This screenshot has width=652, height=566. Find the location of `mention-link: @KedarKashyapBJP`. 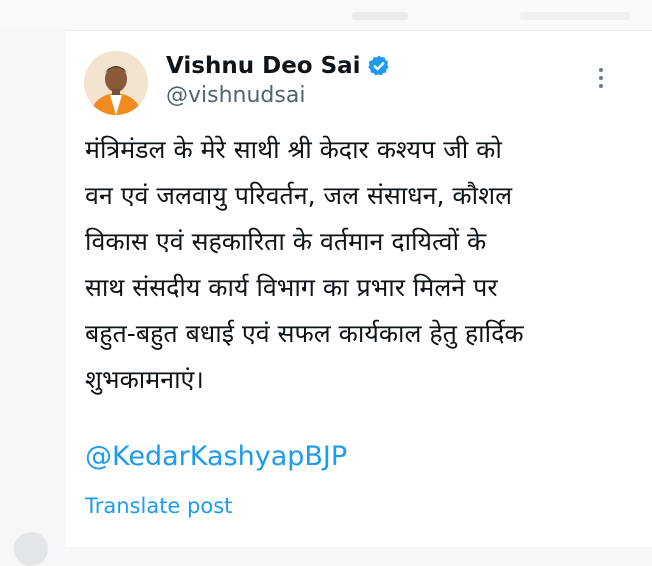

mention-link: @KedarKashyapBJP is located at coordinates (216, 456).